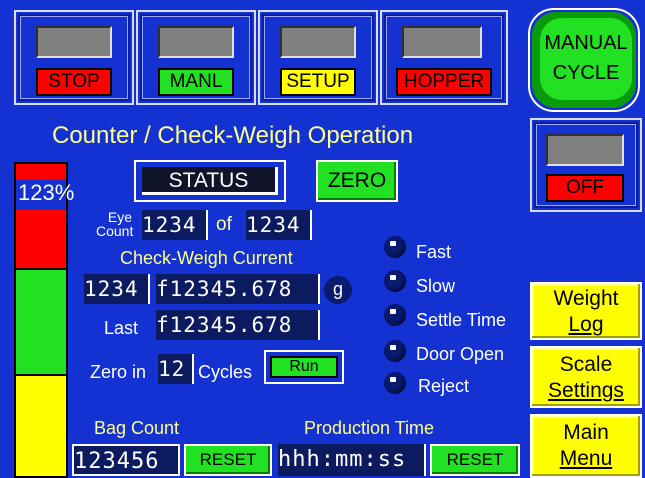 This screenshot has height=478, width=645. I want to click on scale-settings-line1: Scale, so click(586, 364).